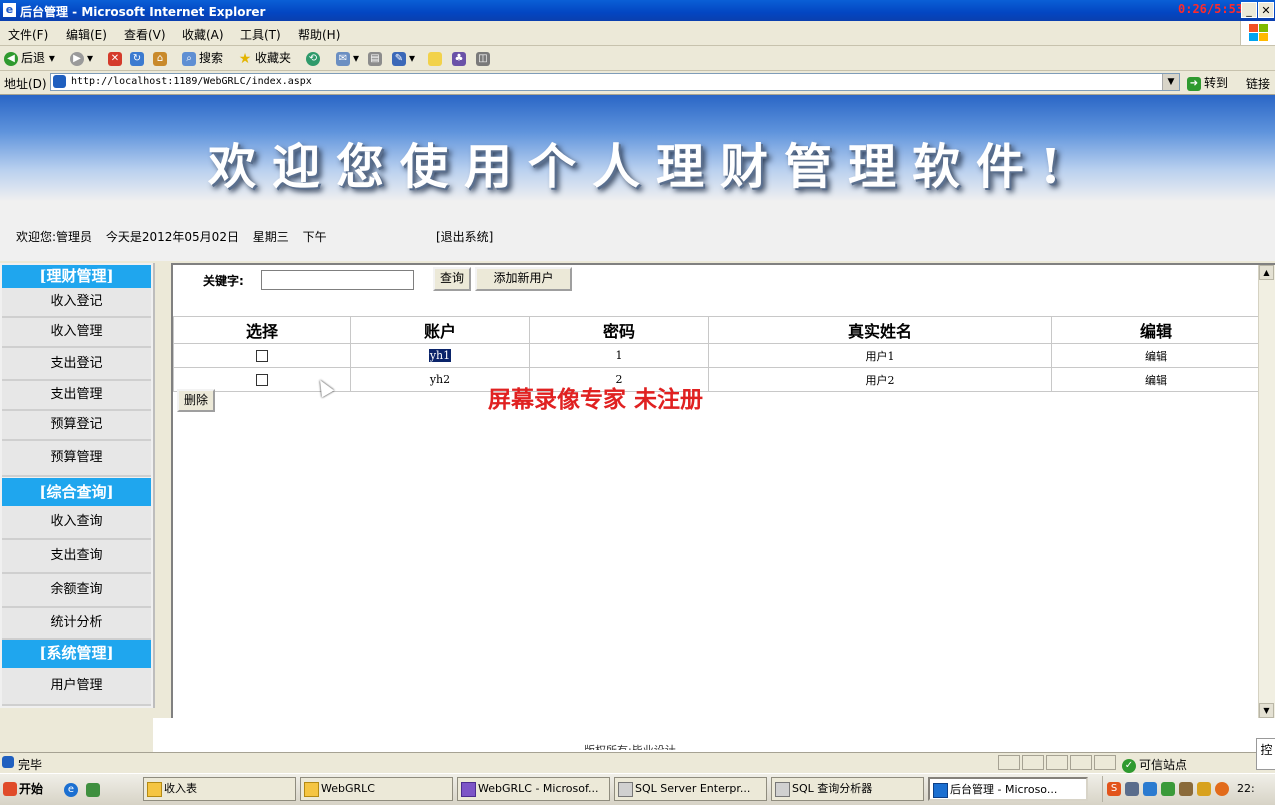  I want to click on print-icon: ▤, so click(375, 58).